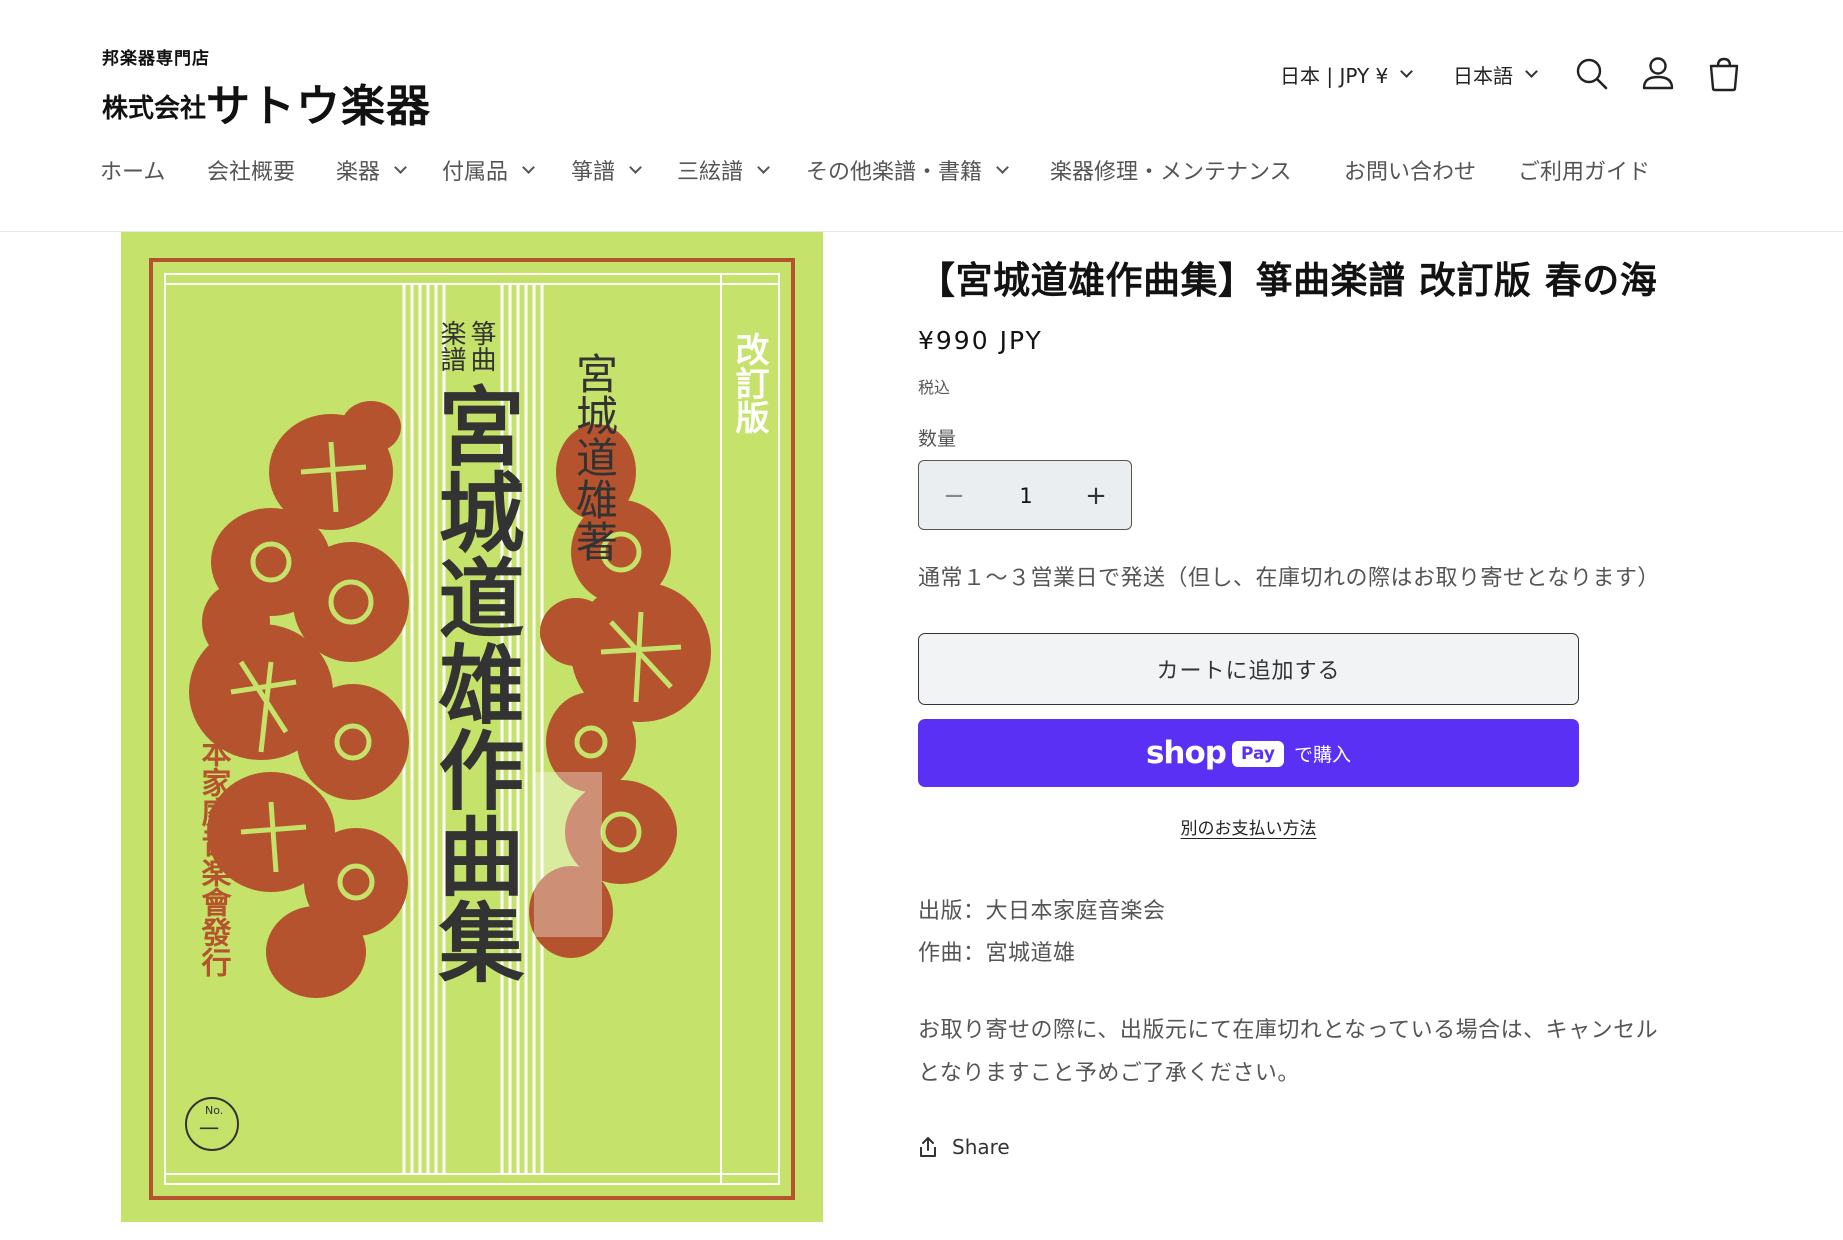 The width and height of the screenshot is (1843, 1240). Describe the element at coordinates (1288, 280) in the screenshot. I see `product-title: 【宮城道雄作曲集】箏曲楽譜 改訂版 春の海` at that location.